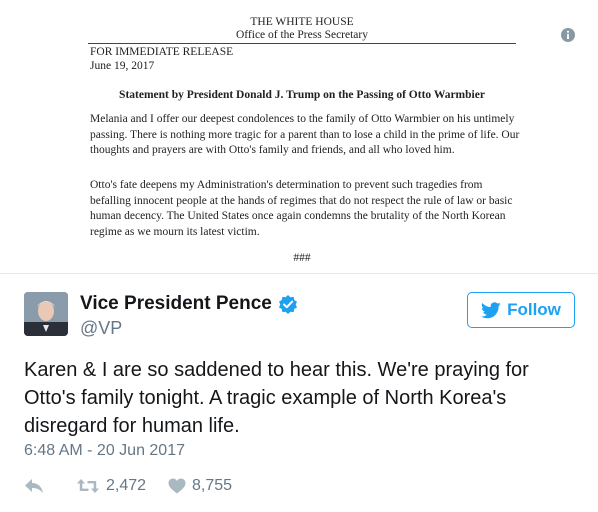 This screenshot has height=512, width=598. Describe the element at coordinates (34, 486) in the screenshot. I see `reply-icon` at that location.